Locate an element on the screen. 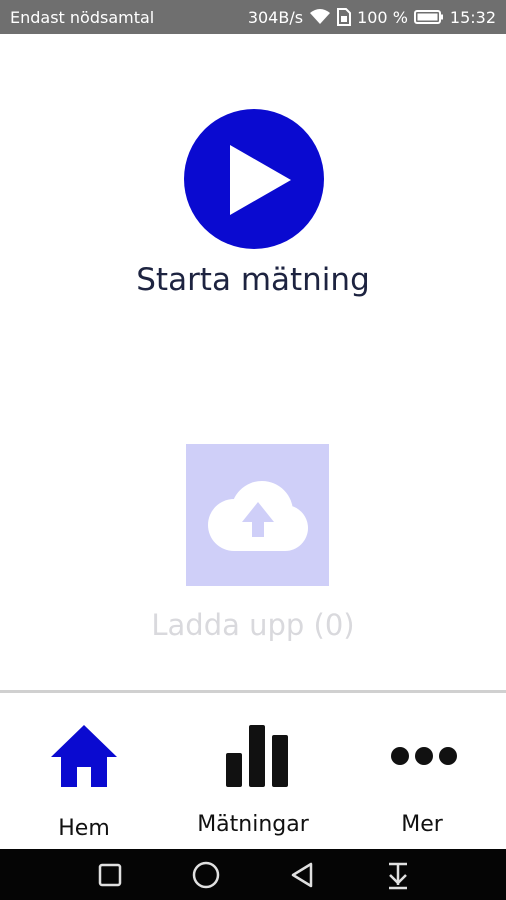 This screenshot has width=506, height=900. battery-icon is located at coordinates (428, 17).